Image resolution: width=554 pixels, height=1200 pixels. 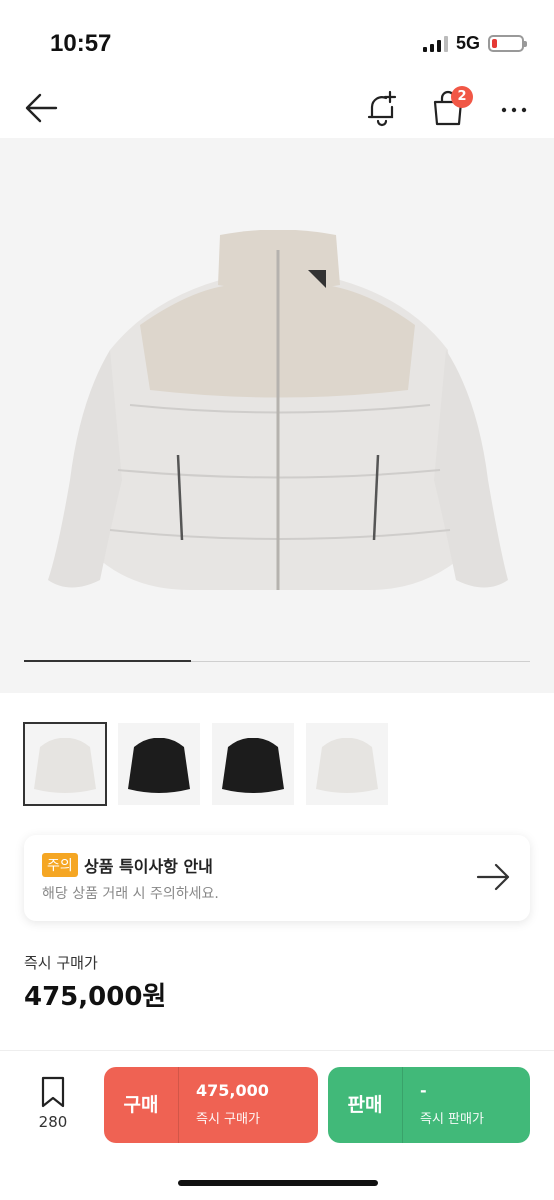 I want to click on buy-button-label: 구매, so click(x=141, y=1105).